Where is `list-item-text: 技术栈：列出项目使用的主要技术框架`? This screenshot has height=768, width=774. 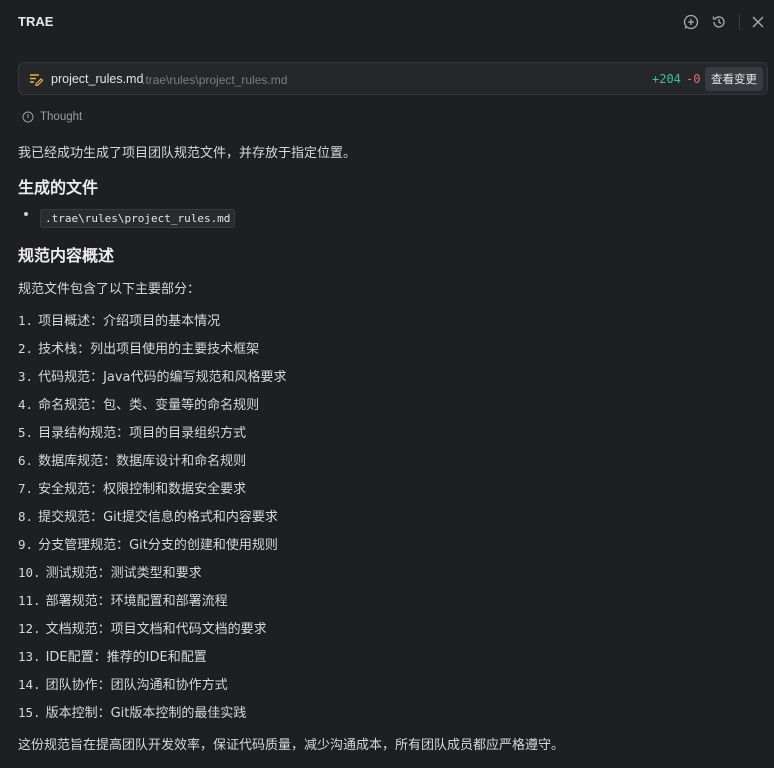 list-item-text: 技术栈：列出项目使用的主要技术框架 is located at coordinates (149, 349).